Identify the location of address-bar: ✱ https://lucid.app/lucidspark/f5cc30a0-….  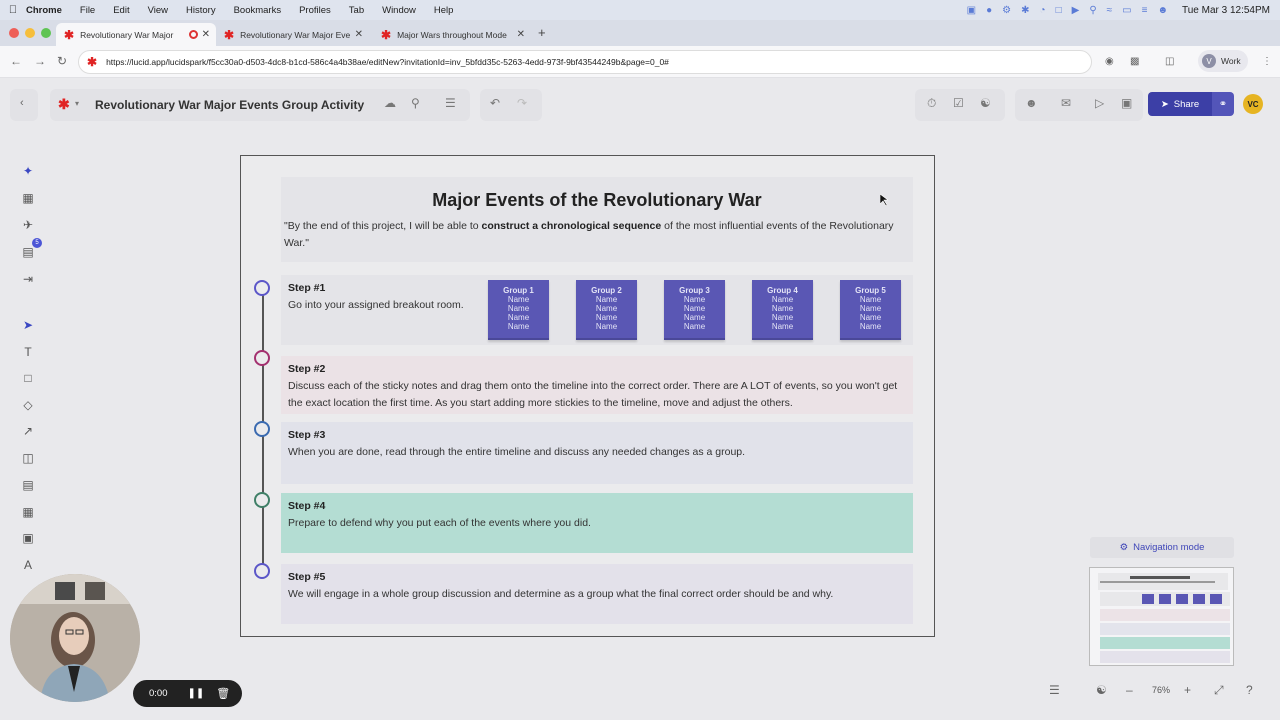
(585, 62).